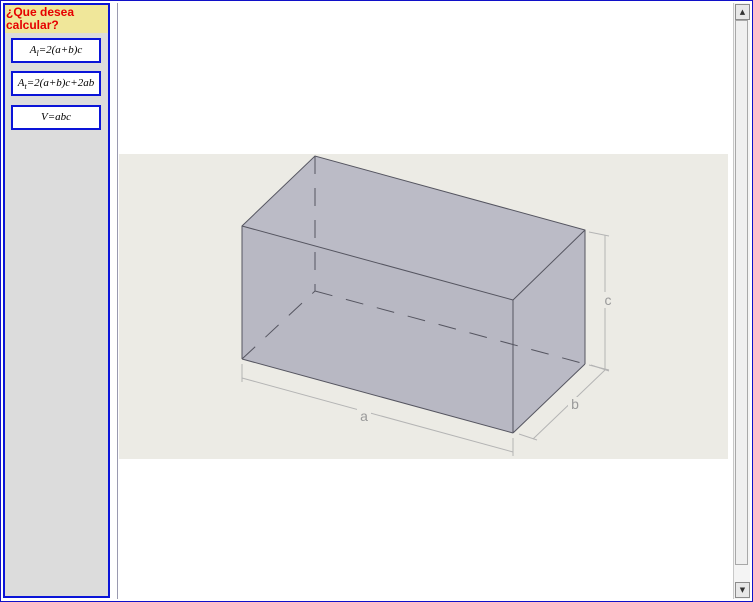 The width and height of the screenshot is (753, 602). I want to click on dim-a-label: a, so click(364, 416).